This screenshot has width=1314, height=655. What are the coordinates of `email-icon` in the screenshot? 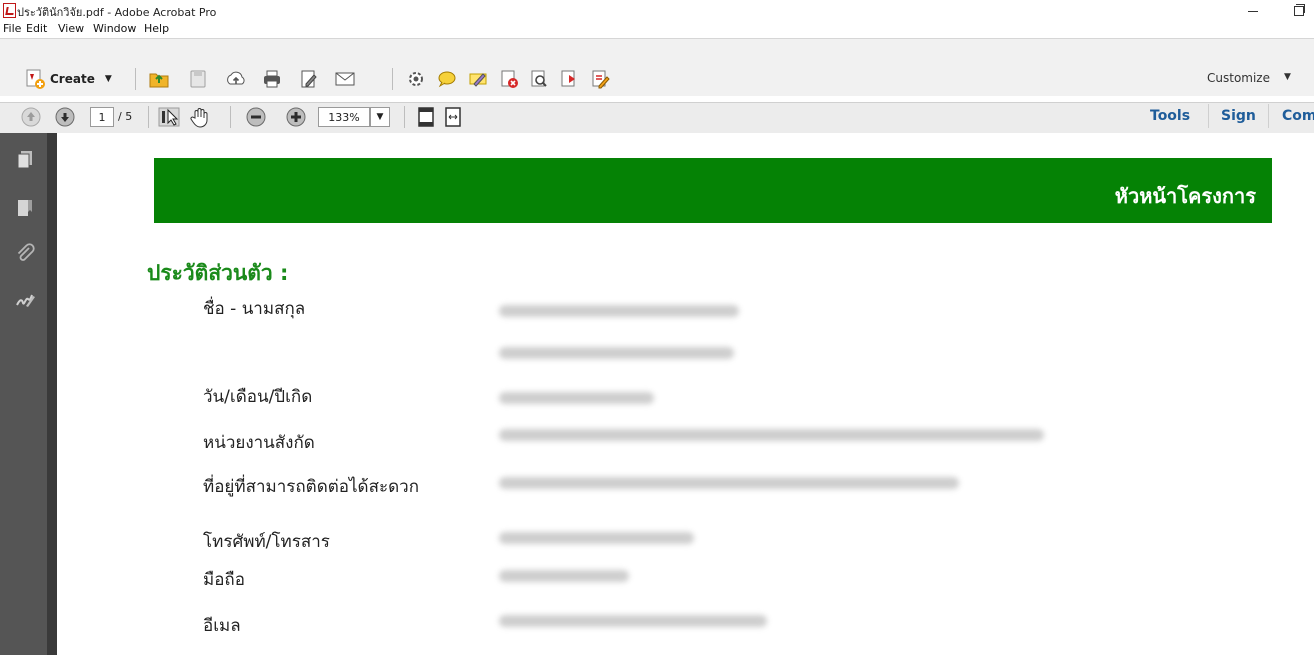 It's located at (345, 79).